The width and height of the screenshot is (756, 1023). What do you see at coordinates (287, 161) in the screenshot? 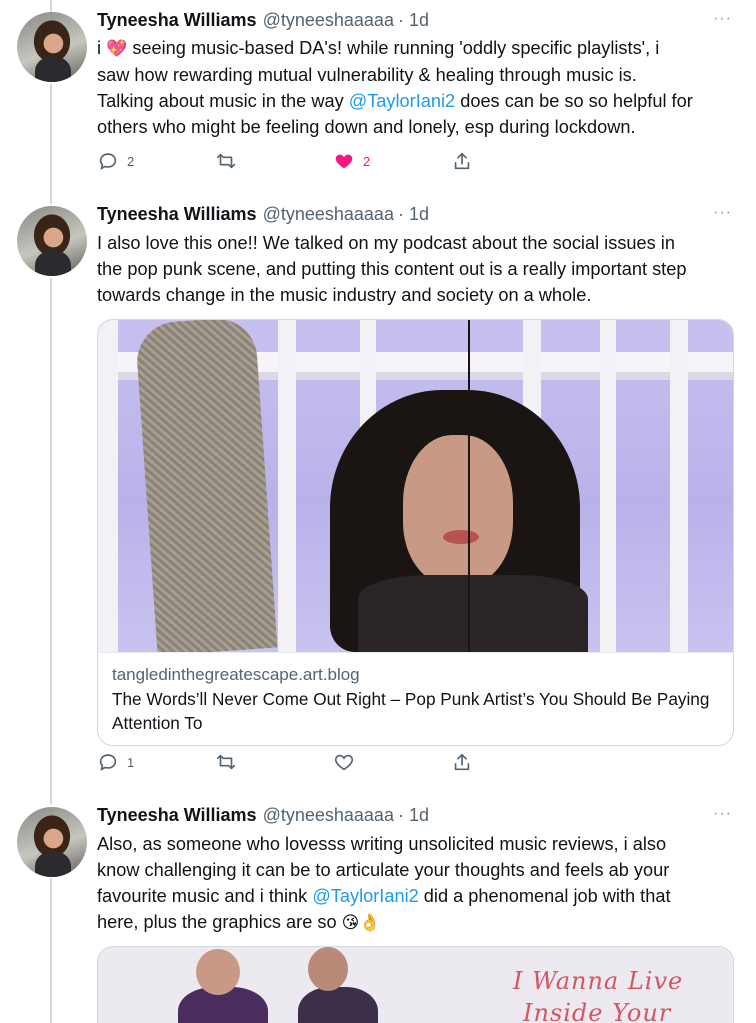
I see `tweet-actions: 2 2` at bounding box center [287, 161].